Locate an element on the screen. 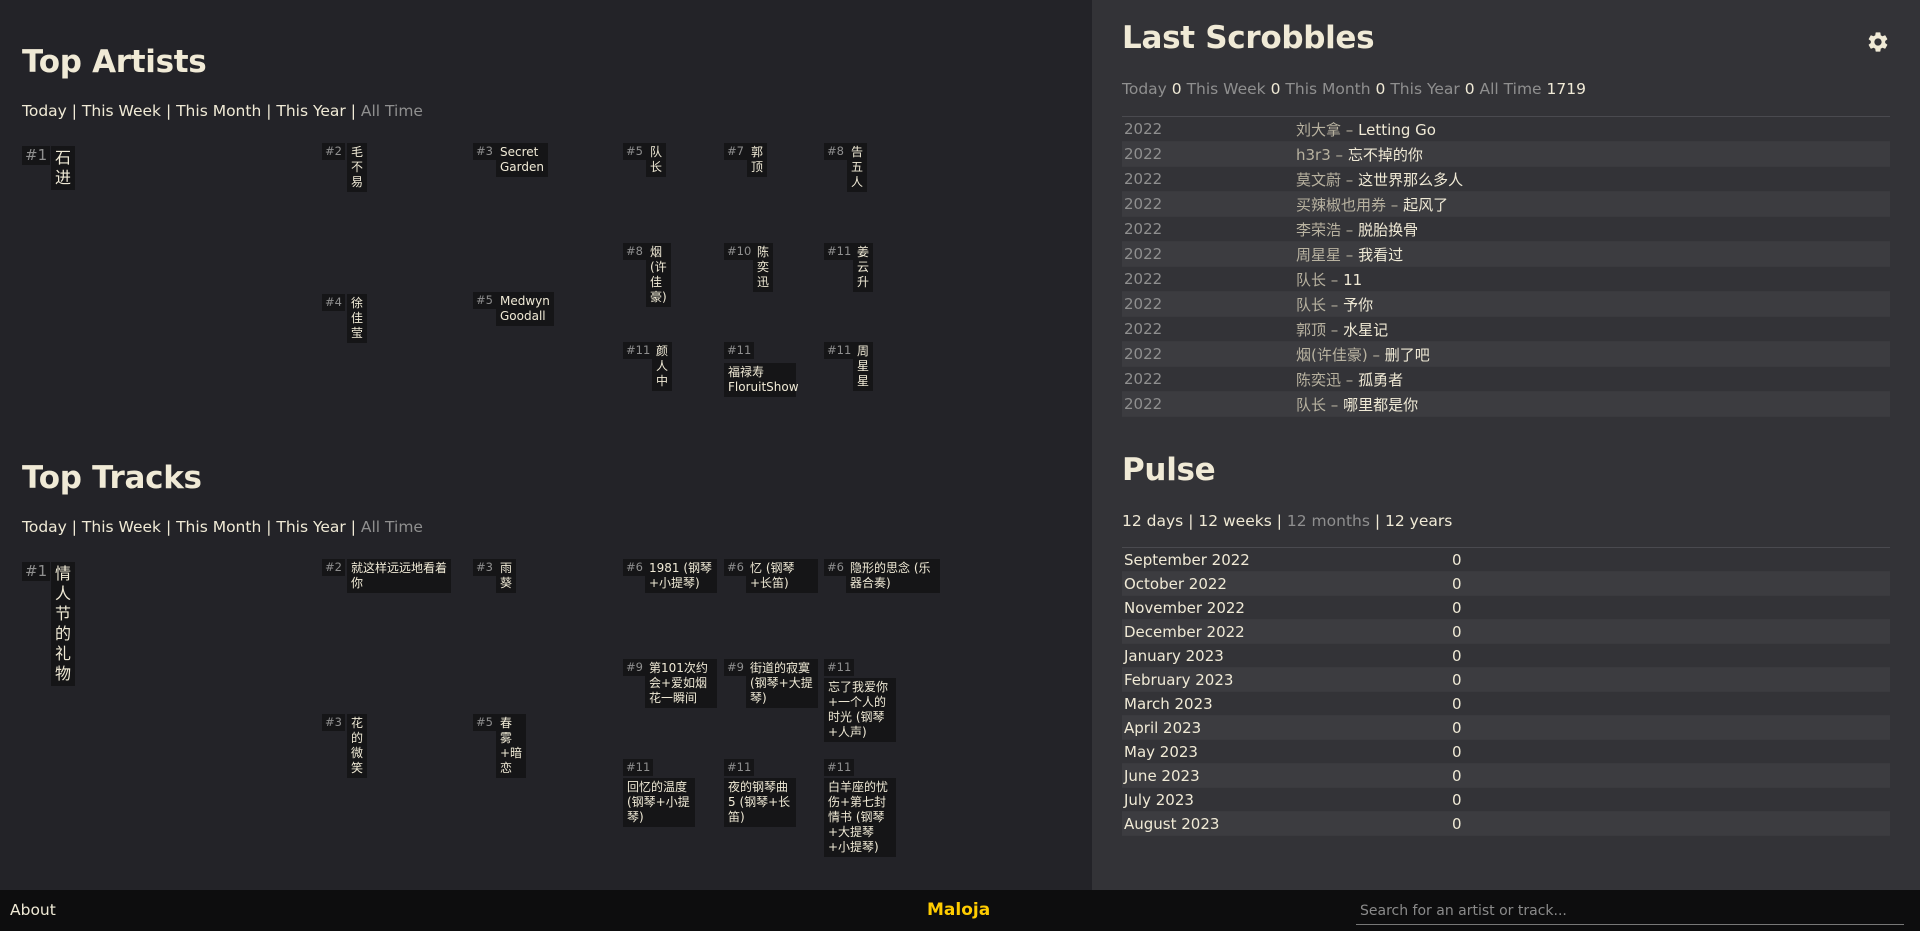 The width and height of the screenshot is (1920, 931). pulse-month: July 2023 is located at coordinates (1286, 799).